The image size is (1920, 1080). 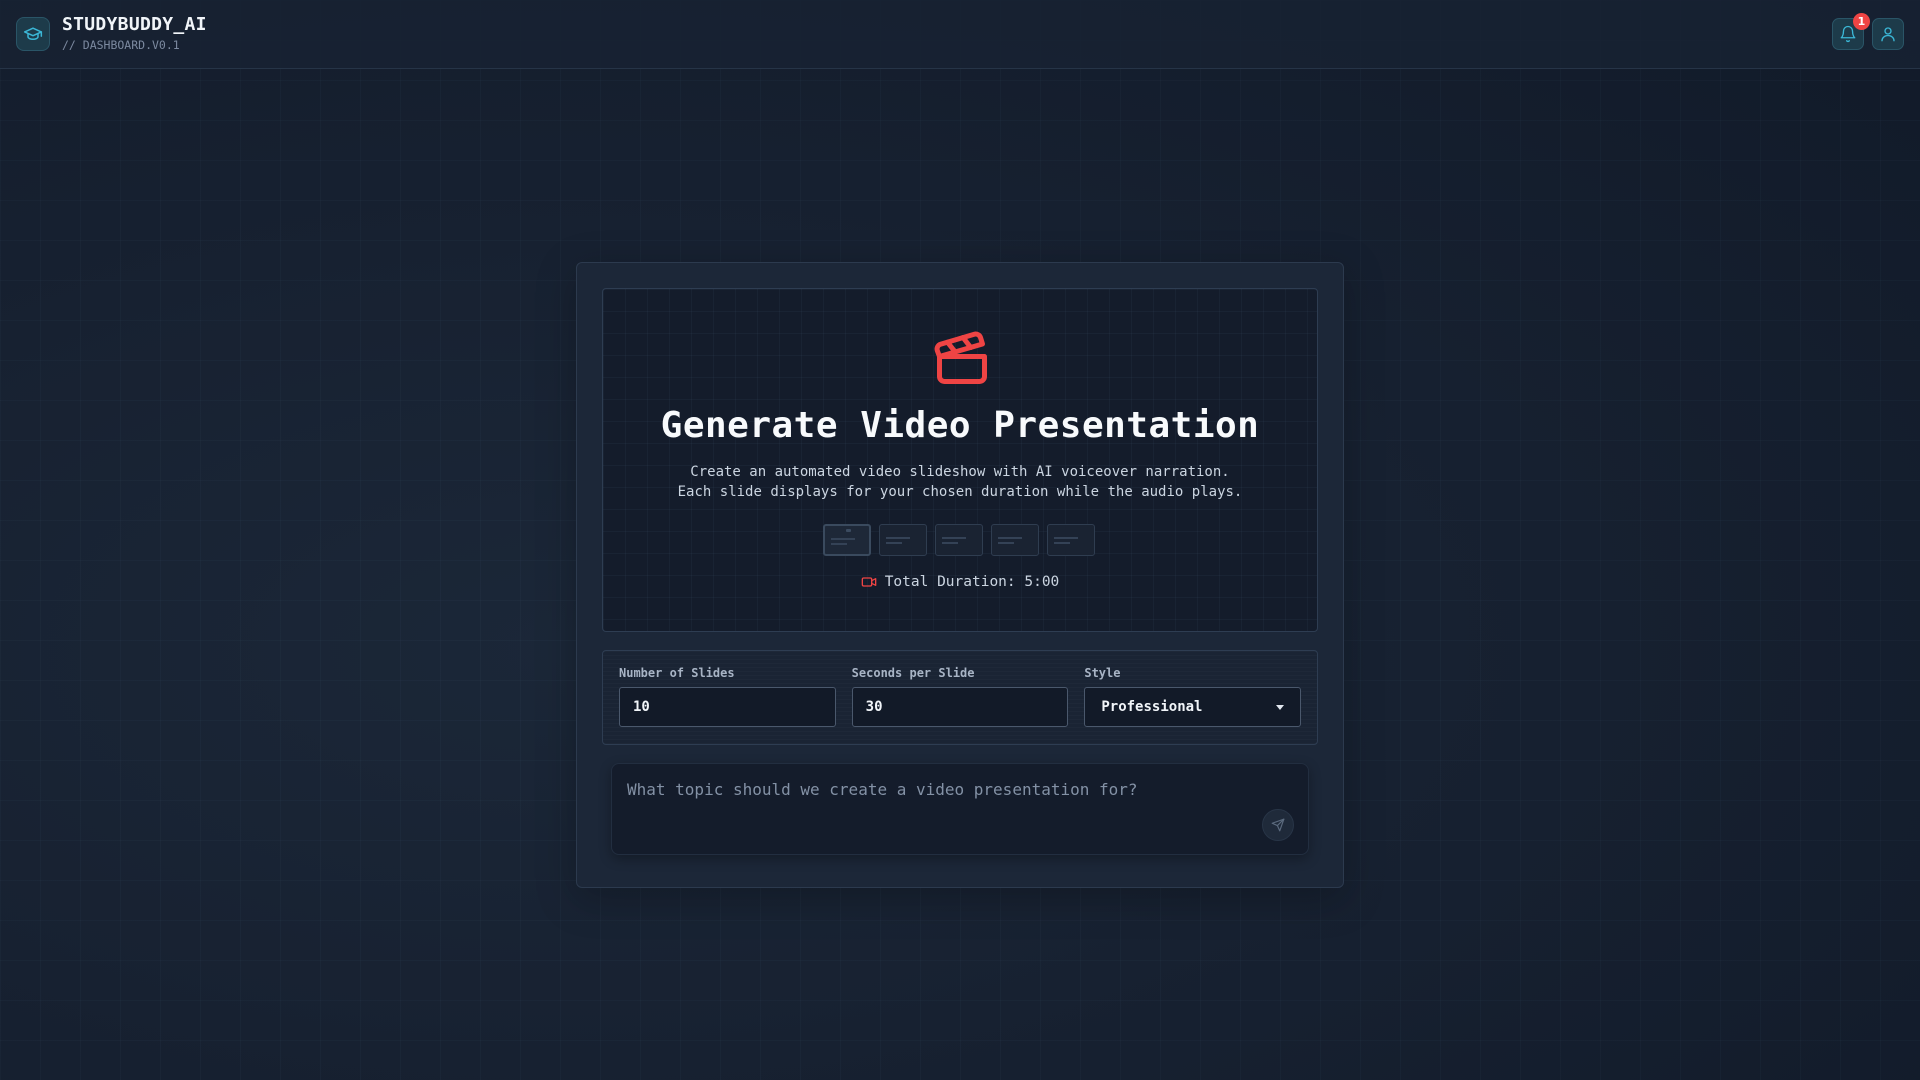 What do you see at coordinates (1102, 673) in the screenshot?
I see `style-label: Style` at bounding box center [1102, 673].